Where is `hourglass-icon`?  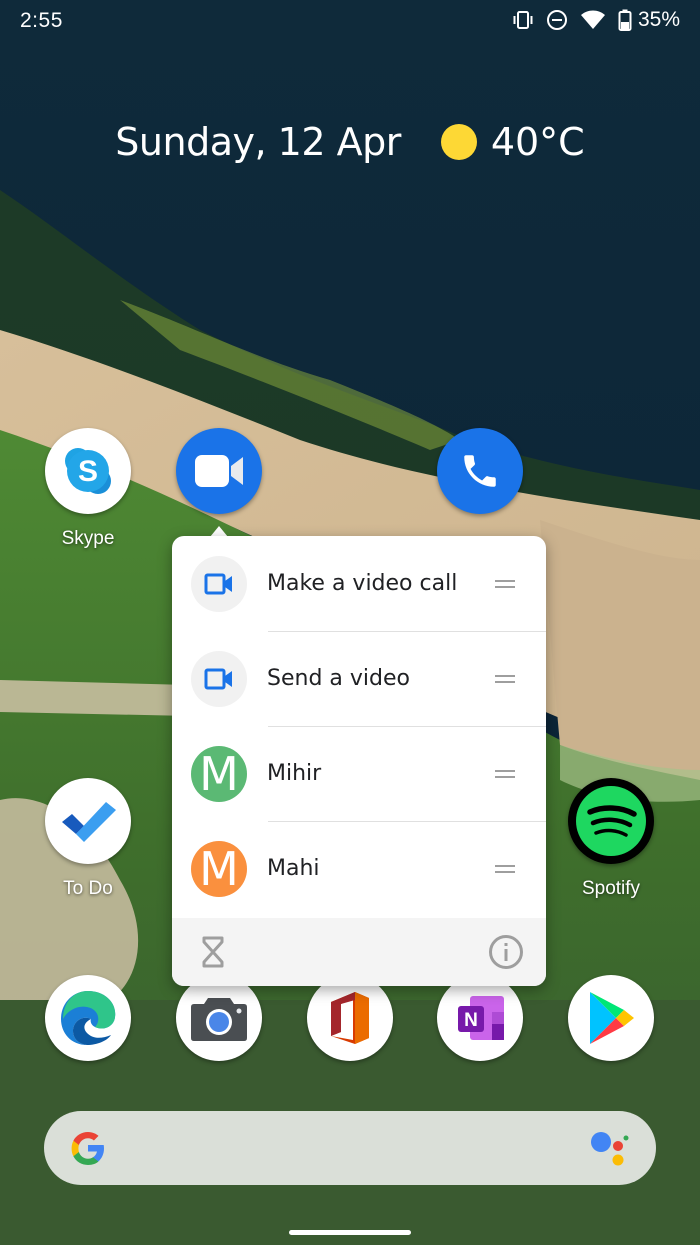
hourglass-icon is located at coordinates (213, 954).